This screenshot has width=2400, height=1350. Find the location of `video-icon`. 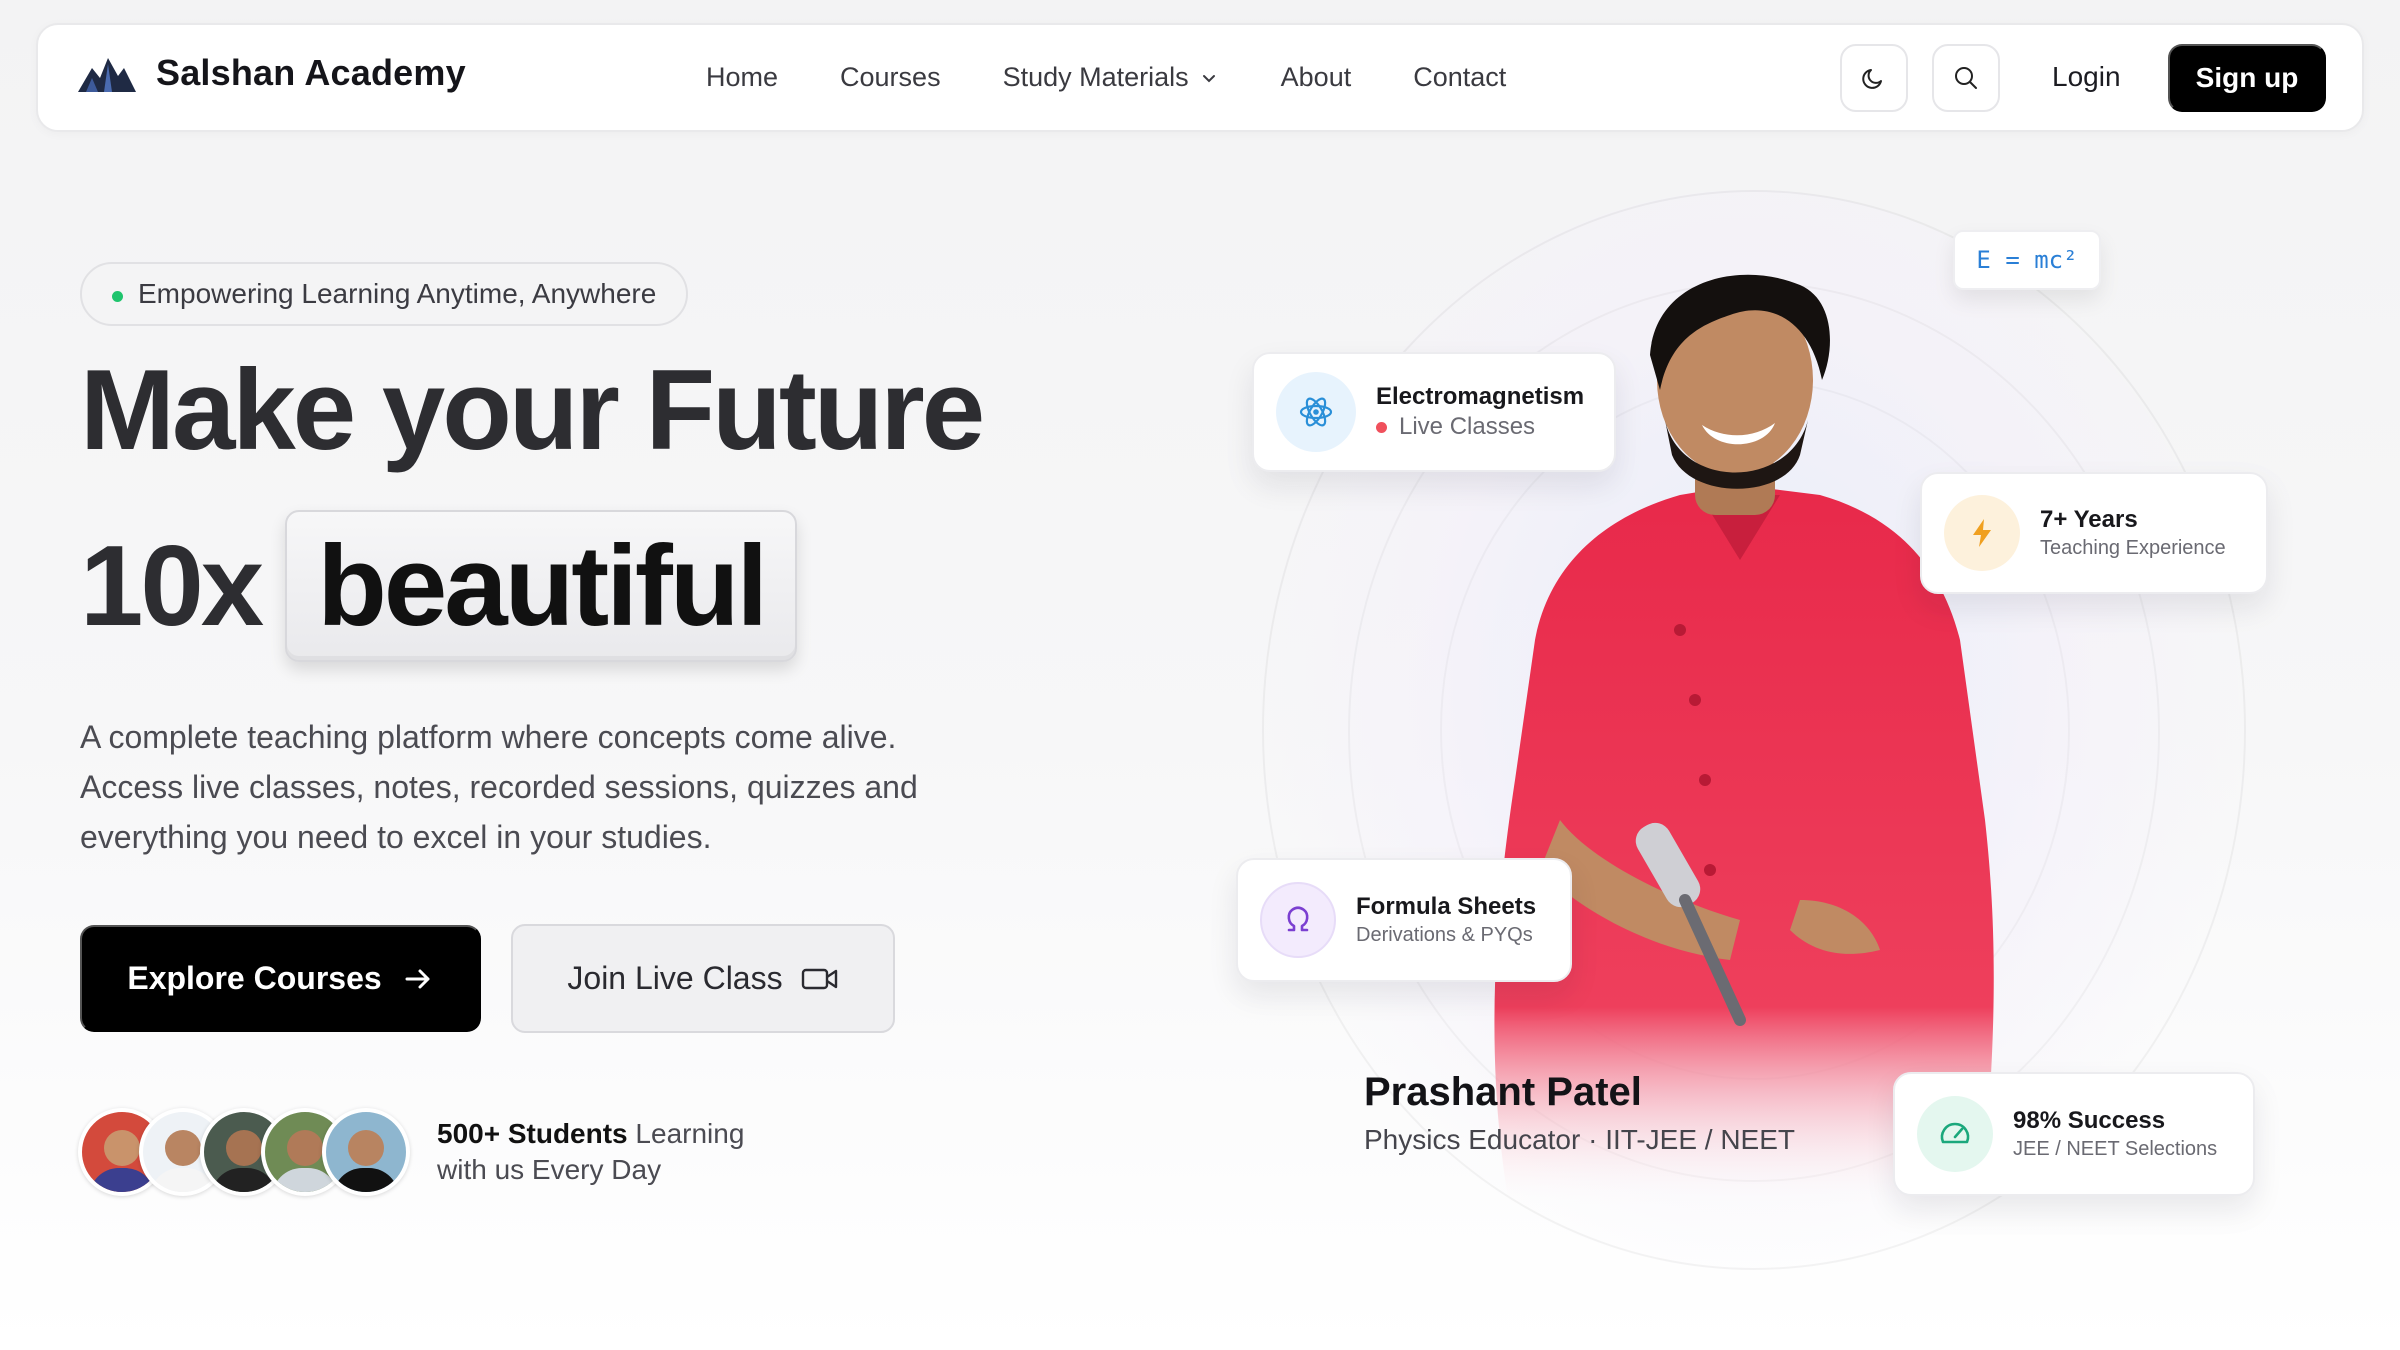

video-icon is located at coordinates (819, 978).